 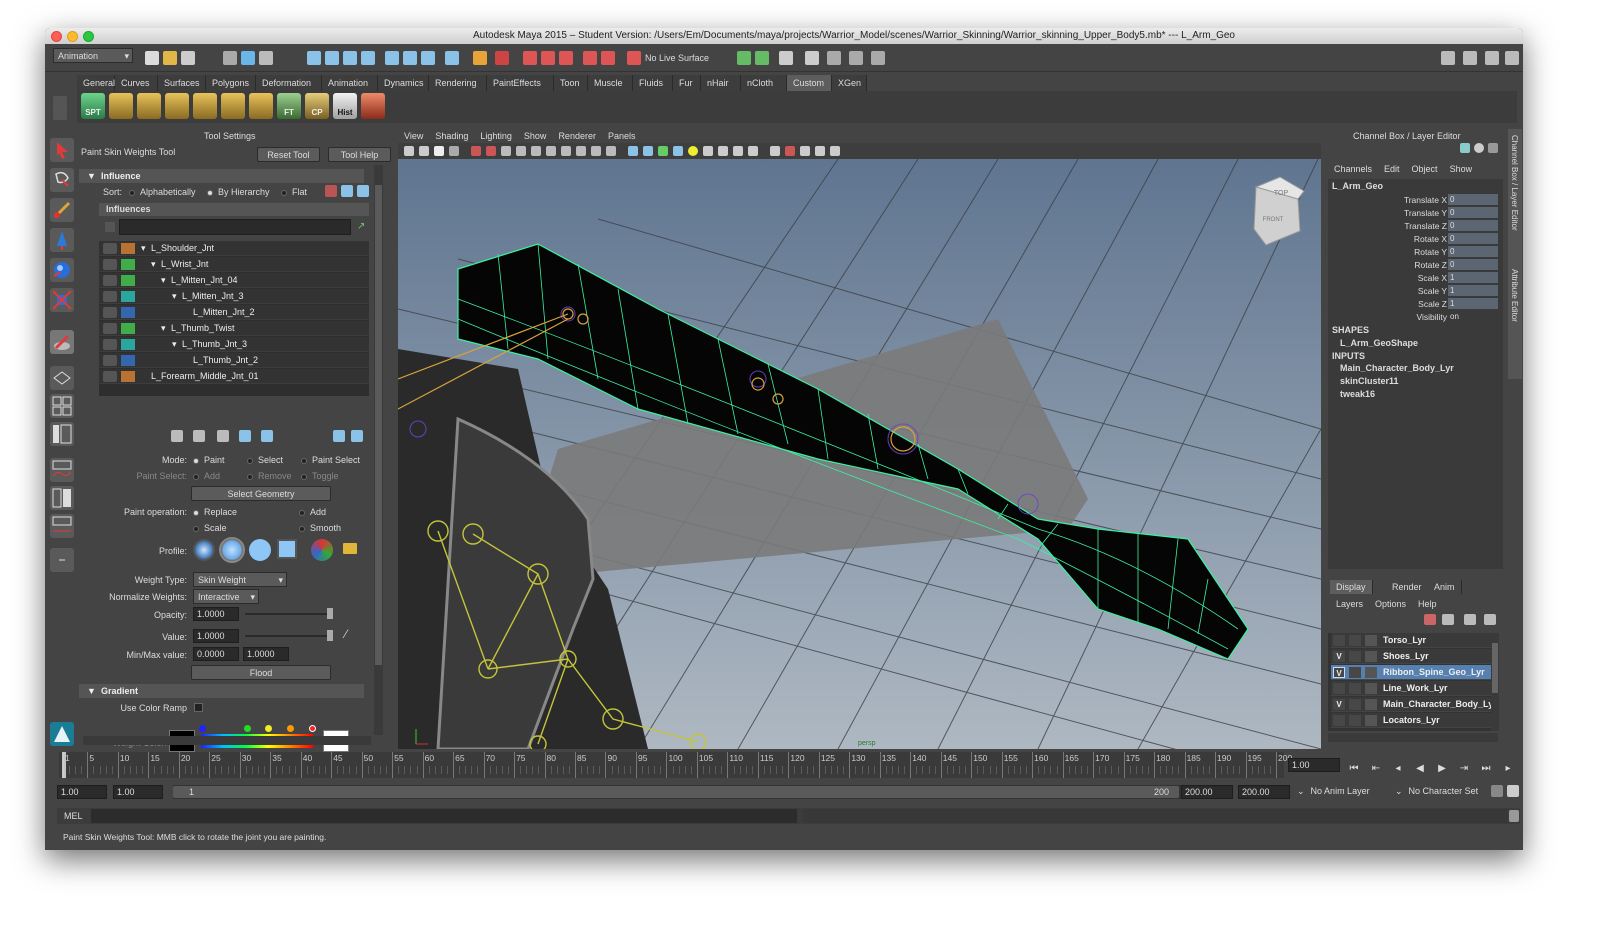 What do you see at coordinates (1473, 316) in the screenshot?
I see `channel-value: on` at bounding box center [1473, 316].